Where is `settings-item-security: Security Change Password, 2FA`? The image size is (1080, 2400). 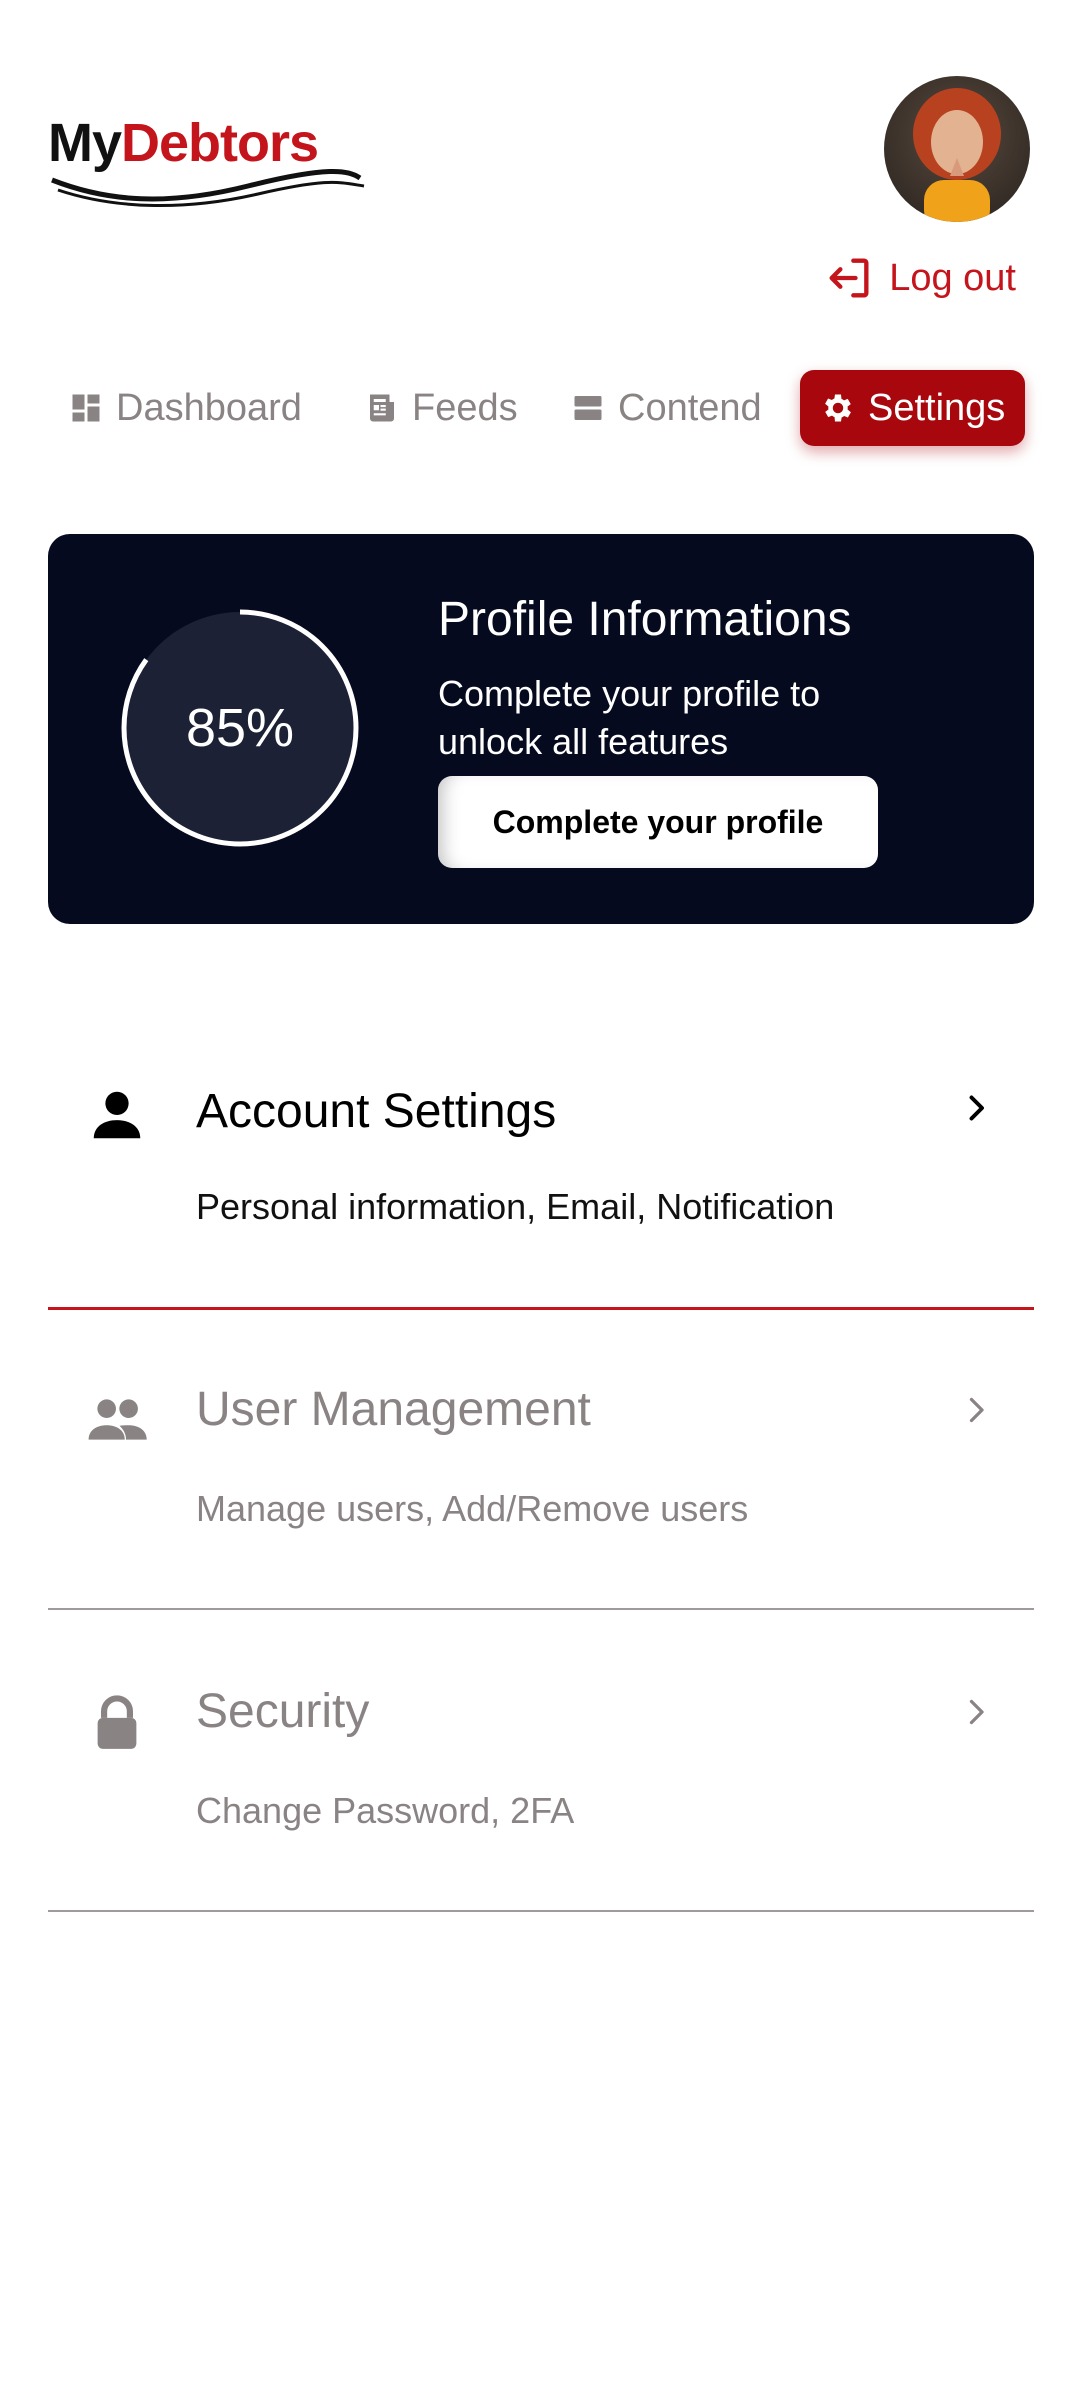
settings-item-security: Security Change Password, 2FA is located at coordinates (541, 1762).